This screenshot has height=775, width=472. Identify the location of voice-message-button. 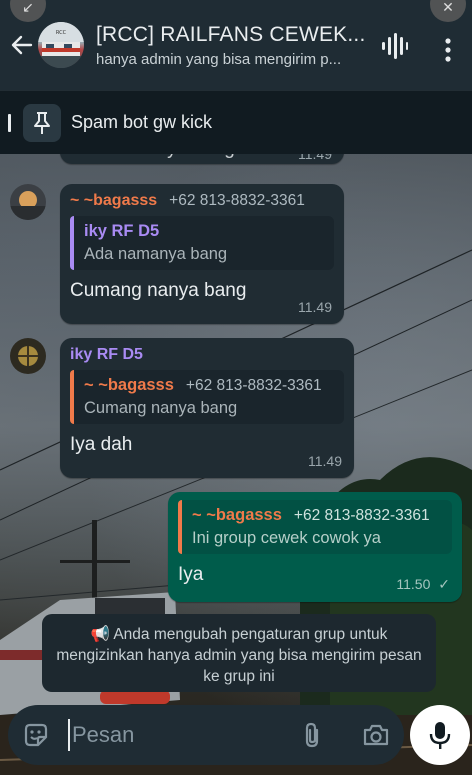
(440, 735).